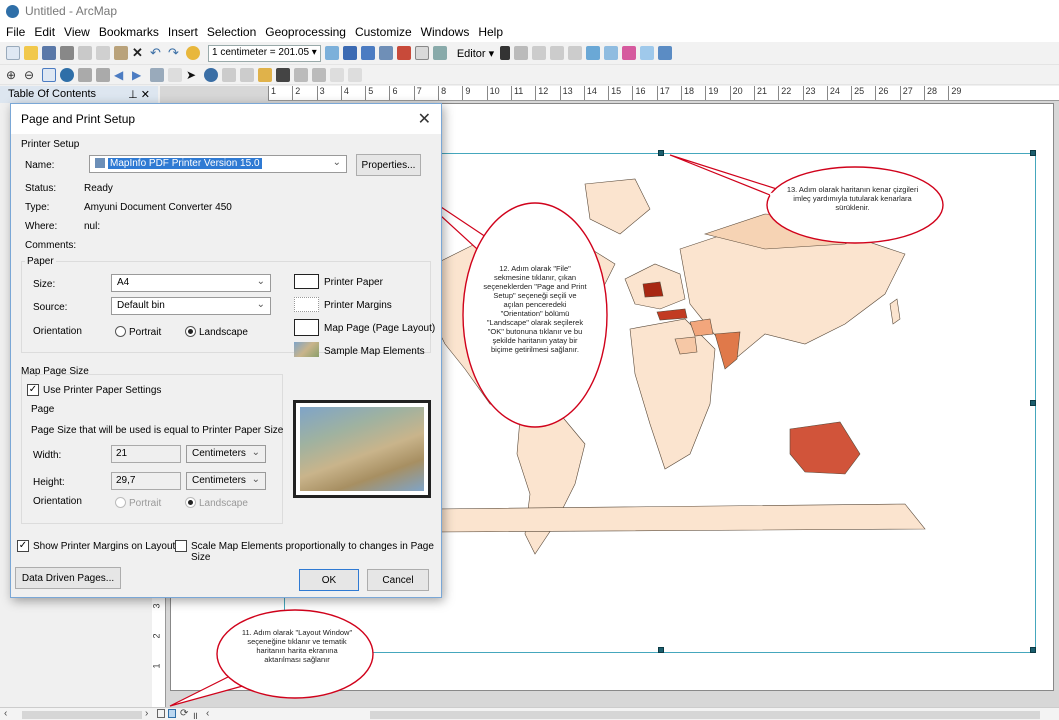 Image resolution: width=1059 pixels, height=720 pixels. Describe the element at coordinates (207, 713) in the screenshot. I see `layout-scroll-left-icon: ‹` at that location.